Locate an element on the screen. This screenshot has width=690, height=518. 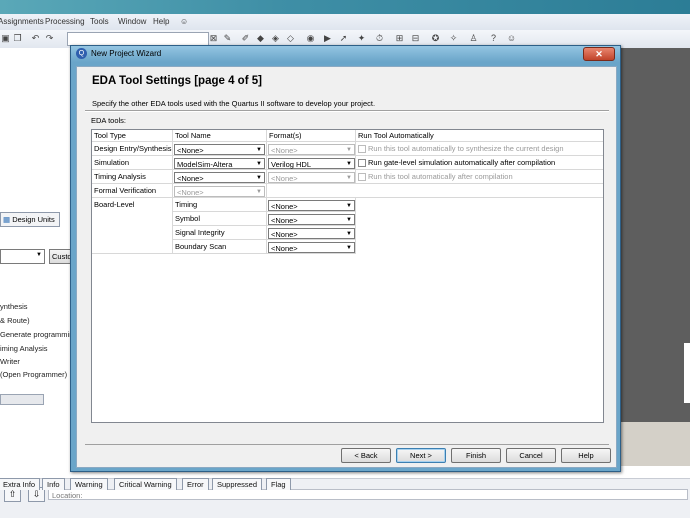
task-item: & Route) is located at coordinates (15, 320).